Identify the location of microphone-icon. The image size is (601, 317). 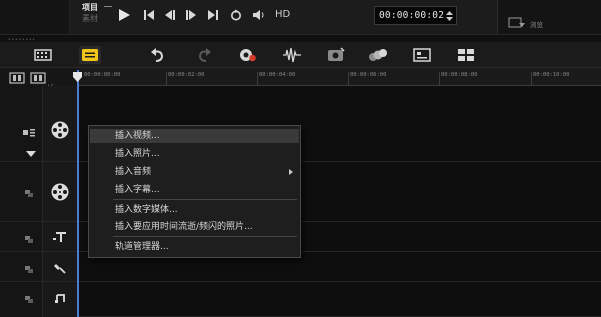
(60, 268).